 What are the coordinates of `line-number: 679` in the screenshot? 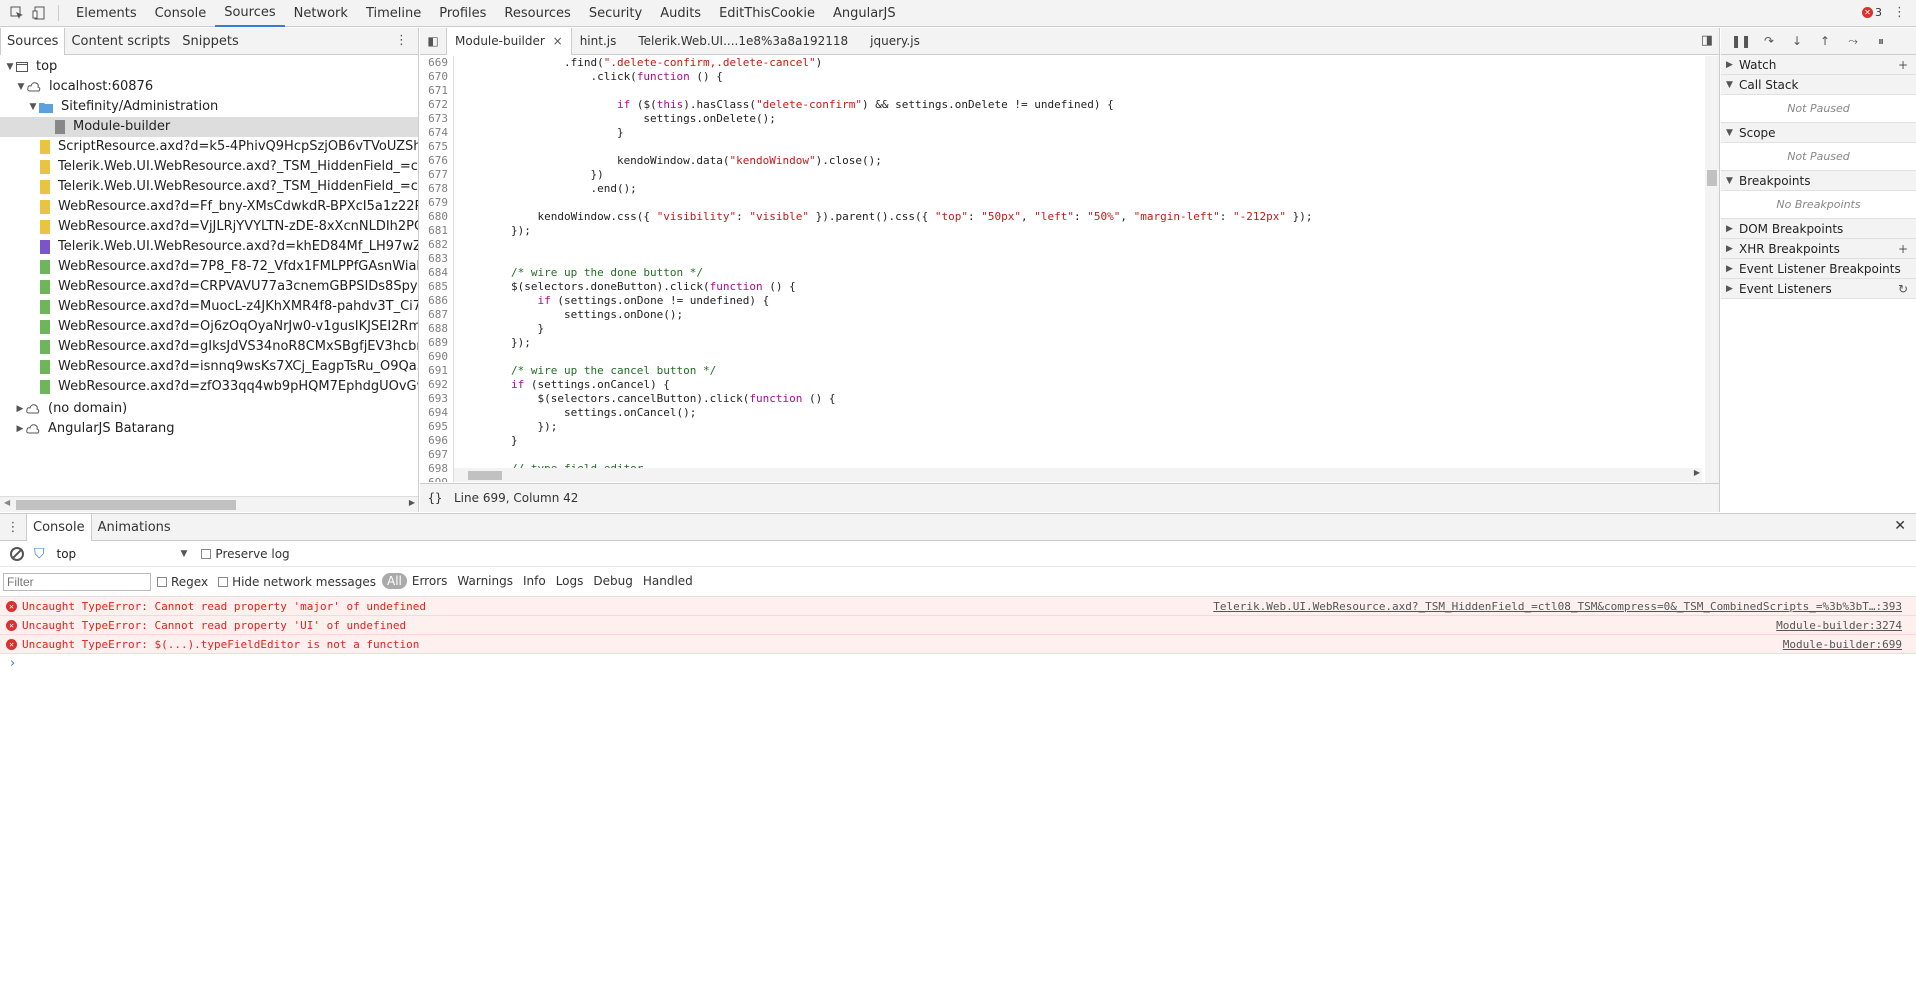 It's located at (437, 203).